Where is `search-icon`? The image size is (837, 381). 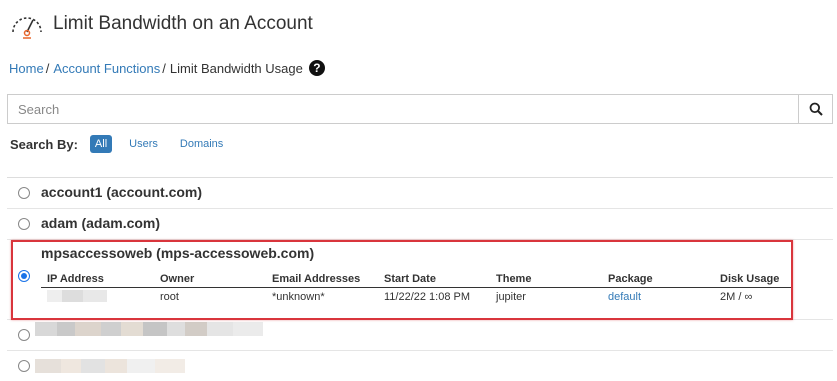 search-icon is located at coordinates (816, 109).